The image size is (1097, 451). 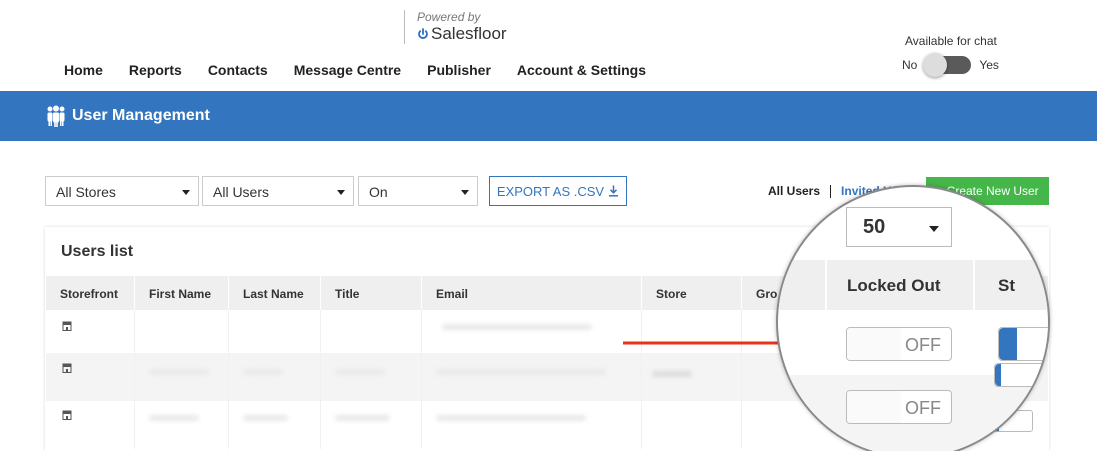 What do you see at coordinates (449, 17) in the screenshot?
I see `powered-by-label: Powered by` at bounding box center [449, 17].